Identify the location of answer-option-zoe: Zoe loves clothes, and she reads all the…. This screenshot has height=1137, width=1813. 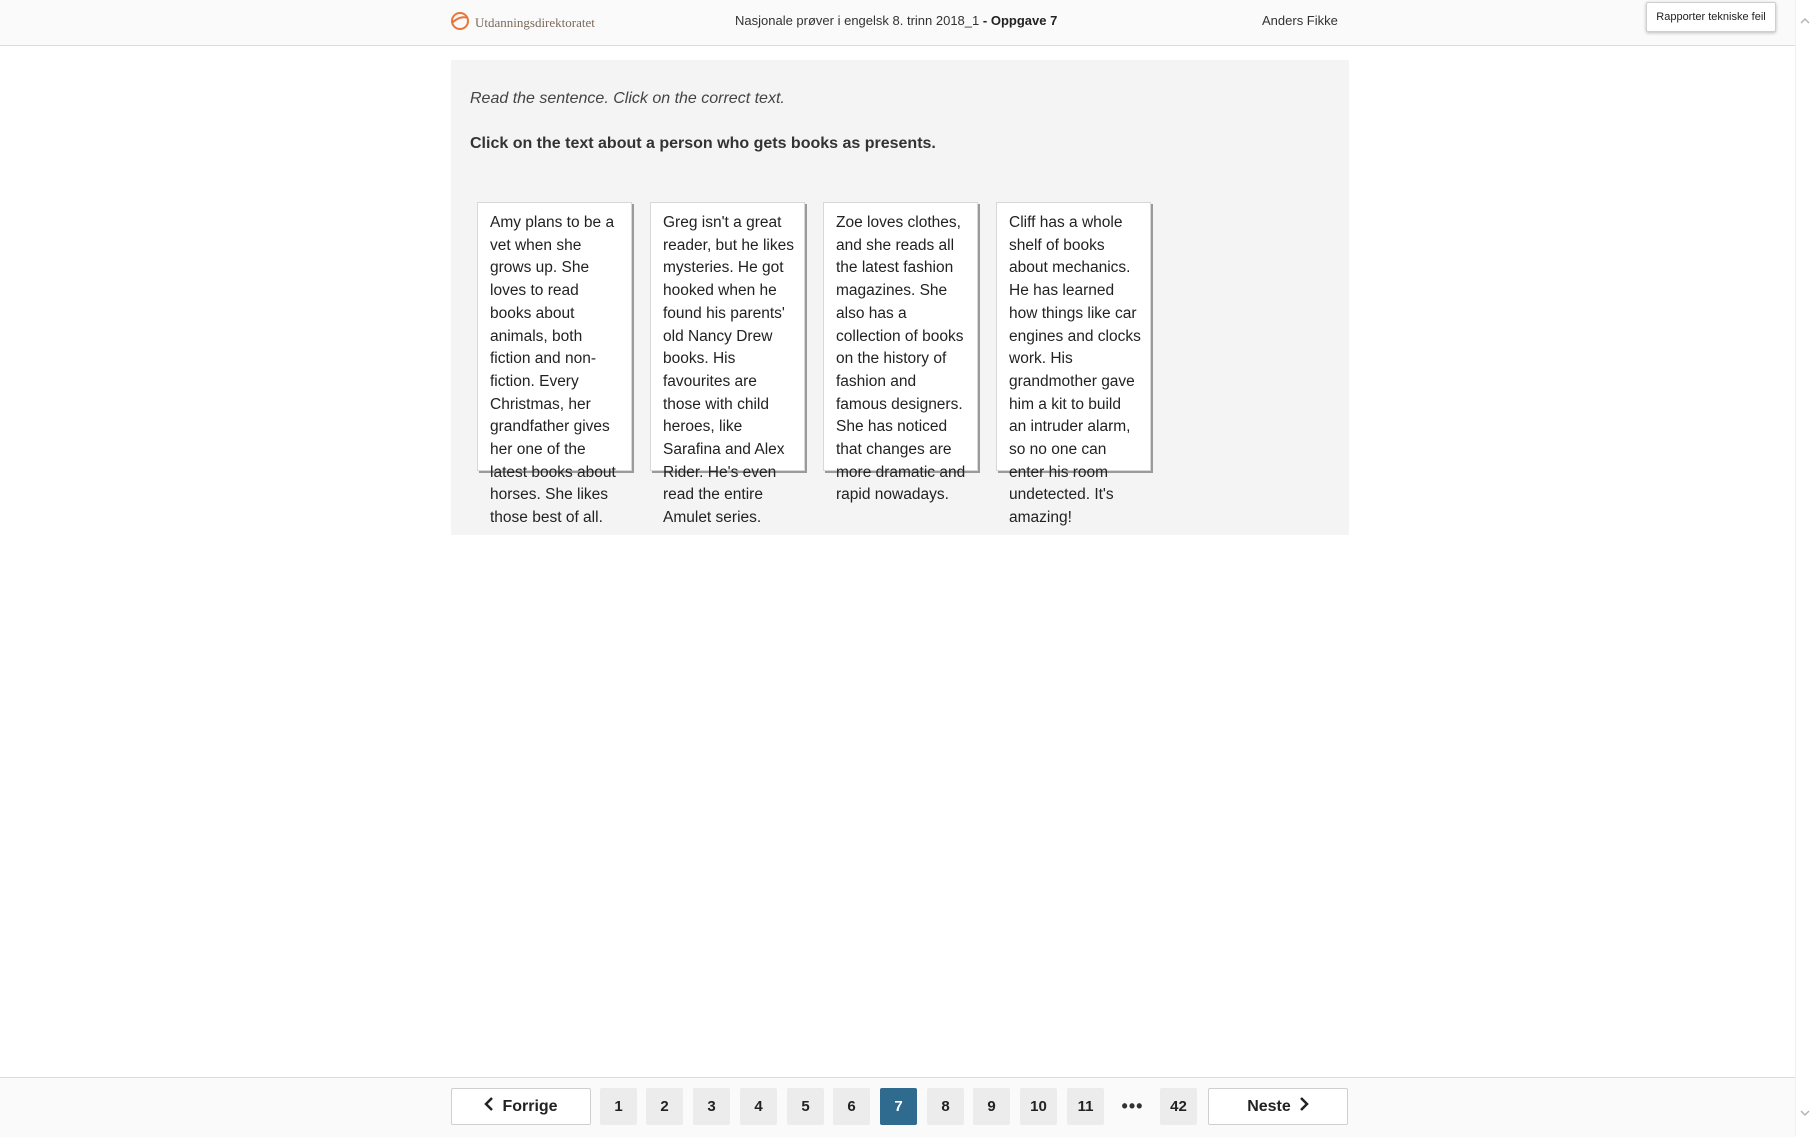
(900, 352).